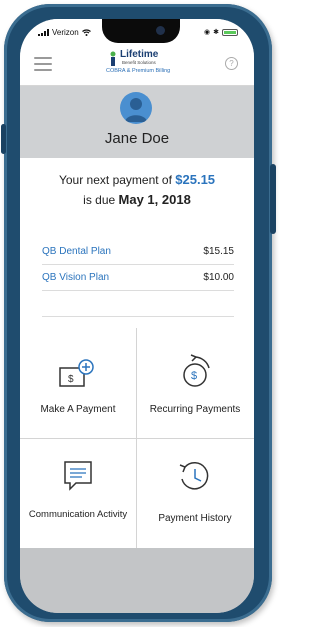  What do you see at coordinates (218, 277) in the screenshot?
I see `plan-amount: $10.00` at bounding box center [218, 277].